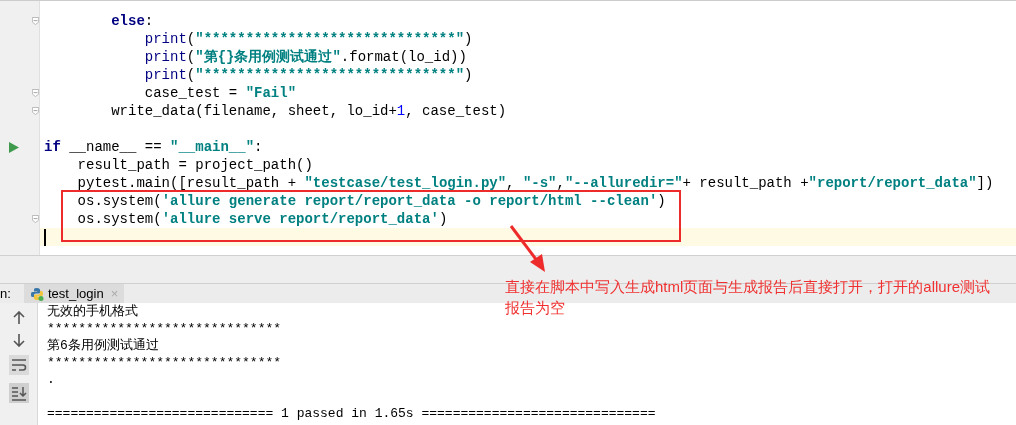  What do you see at coordinates (153, 147) in the screenshot?
I see `code-line: if __name__ == "__main__":` at bounding box center [153, 147].